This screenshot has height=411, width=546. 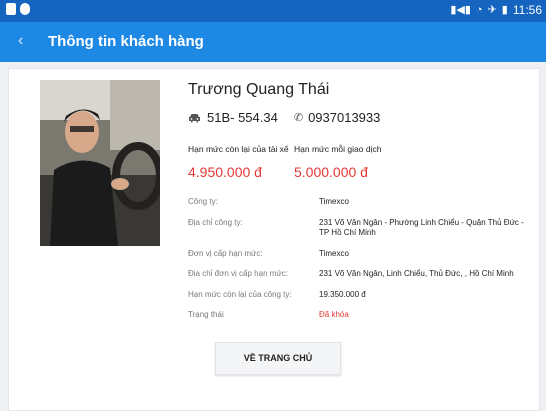 What do you see at coordinates (225, 172) in the screenshot?
I see `driver-limit-value: 4.950.000 đ` at bounding box center [225, 172].